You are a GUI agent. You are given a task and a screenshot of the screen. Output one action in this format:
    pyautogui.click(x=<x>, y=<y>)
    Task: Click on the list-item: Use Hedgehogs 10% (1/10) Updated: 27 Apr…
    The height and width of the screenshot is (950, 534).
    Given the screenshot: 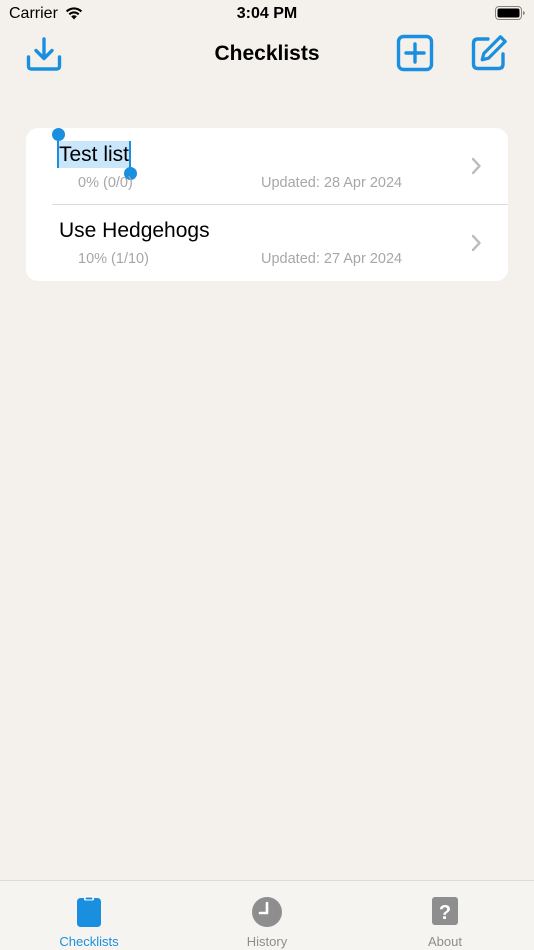 What is the action you would take?
    pyautogui.click(x=267, y=243)
    